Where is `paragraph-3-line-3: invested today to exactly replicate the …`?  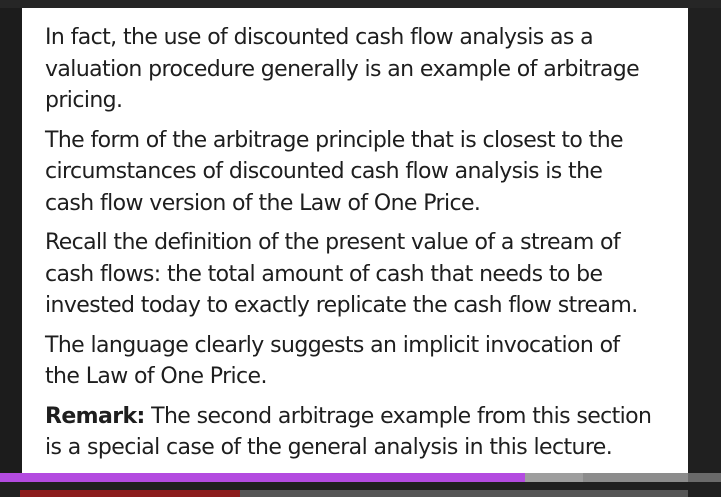 paragraph-3-line-3: invested today to exactly replicate the … is located at coordinates (341, 305).